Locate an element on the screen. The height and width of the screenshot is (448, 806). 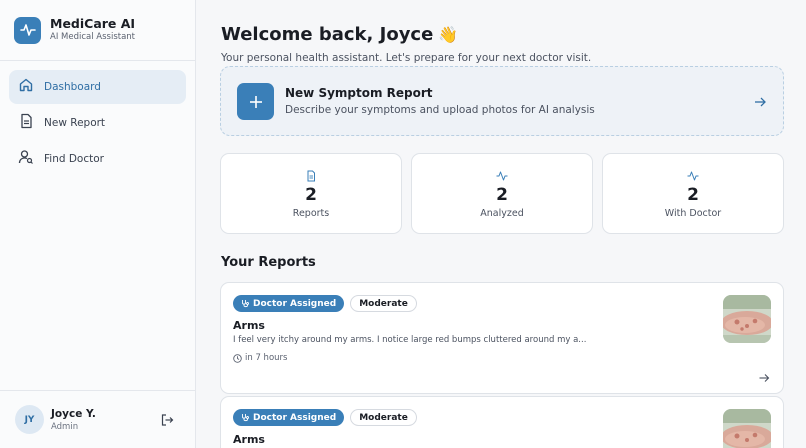
stat-label: With Doctor is located at coordinates (693, 213).